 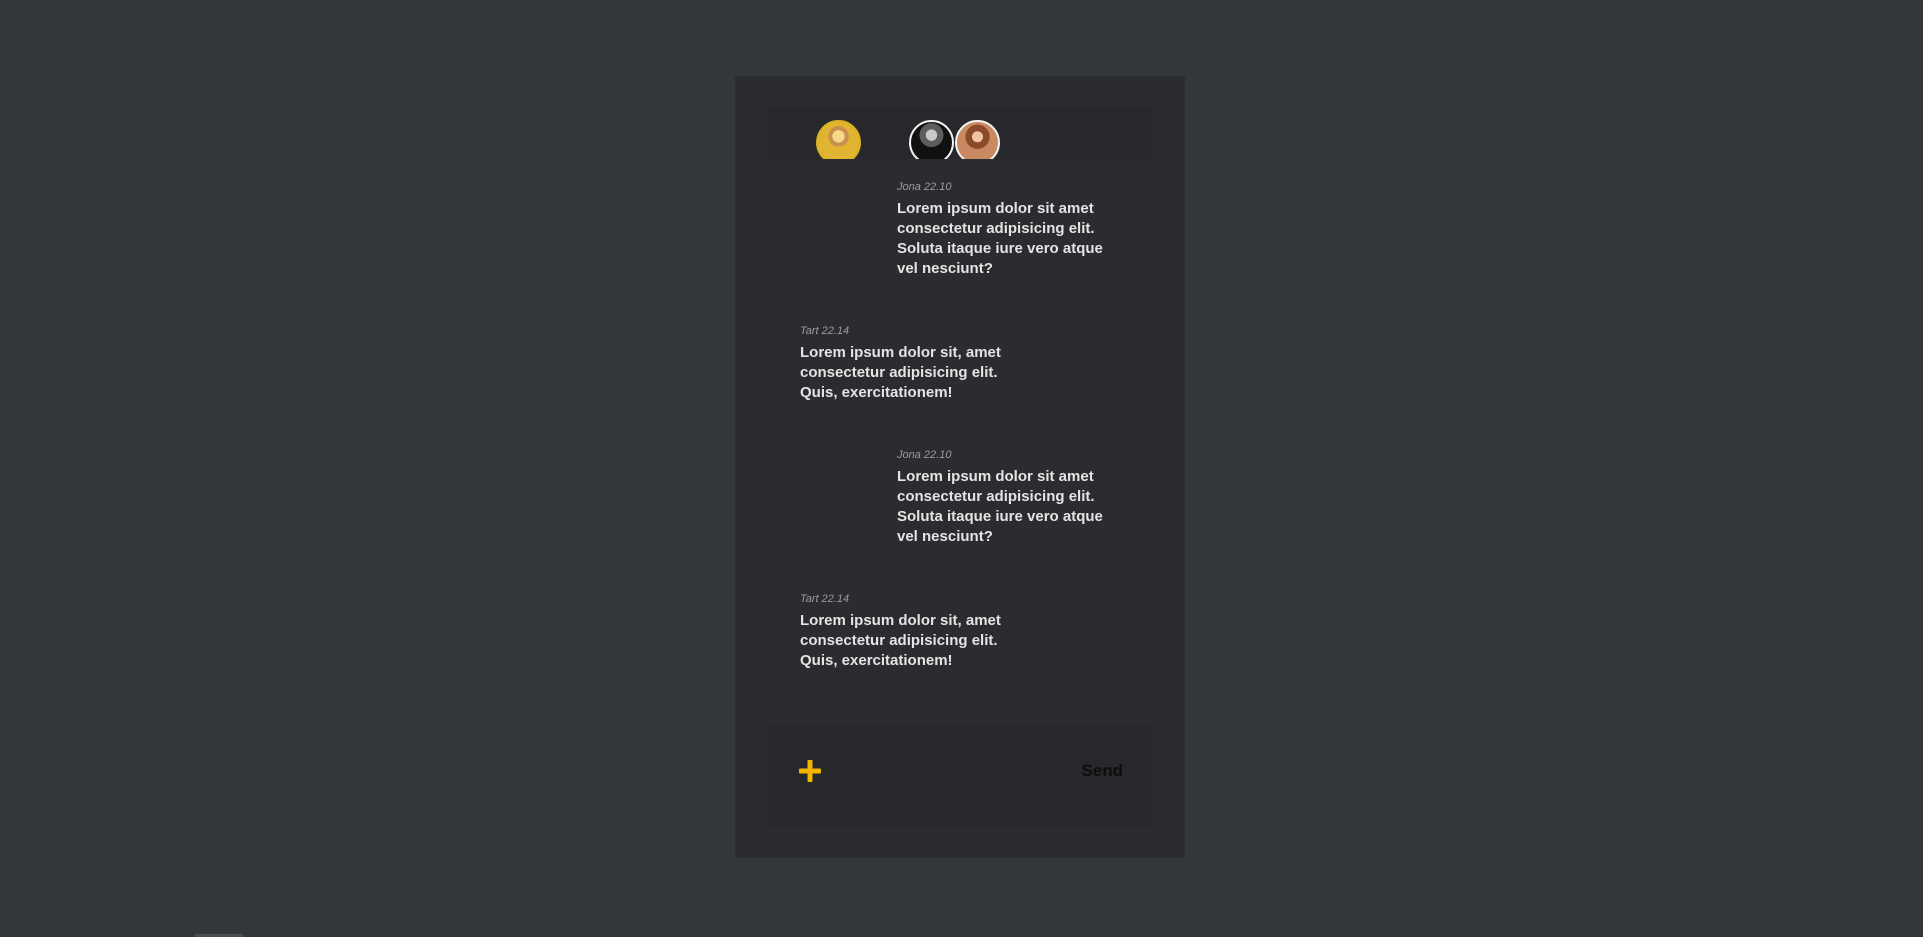 I want to click on add-attachment-button, so click(x=810, y=771).